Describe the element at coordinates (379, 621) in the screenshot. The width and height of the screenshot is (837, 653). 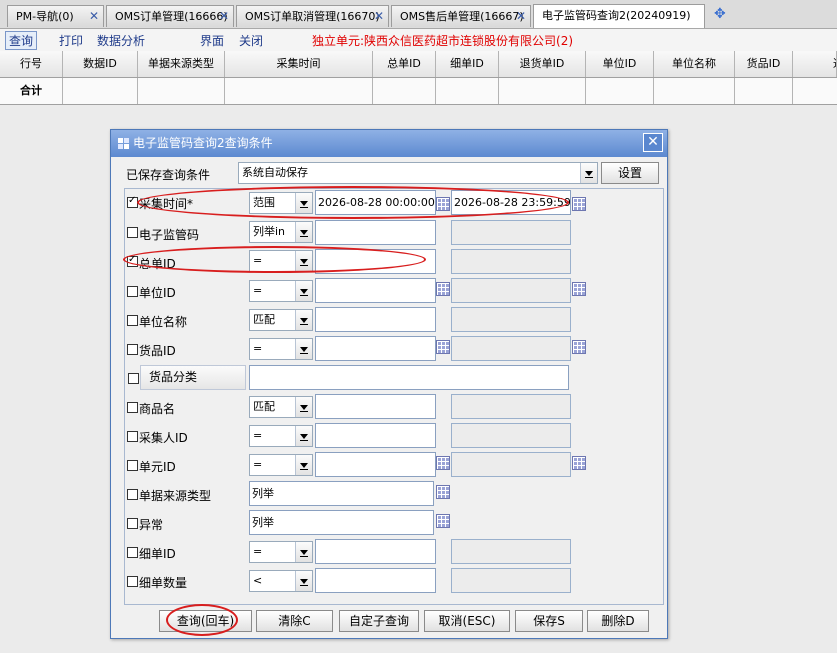
I see `subquery-button: 自定子查询` at that location.